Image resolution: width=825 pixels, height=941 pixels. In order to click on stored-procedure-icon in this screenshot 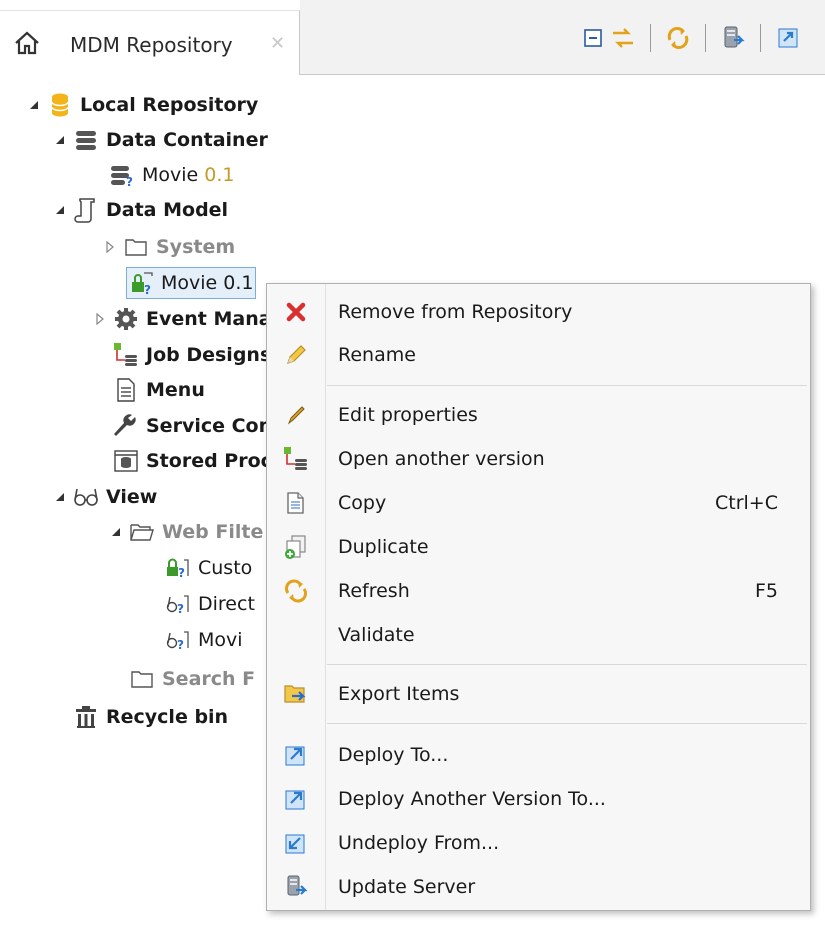, I will do `click(126, 461)`.